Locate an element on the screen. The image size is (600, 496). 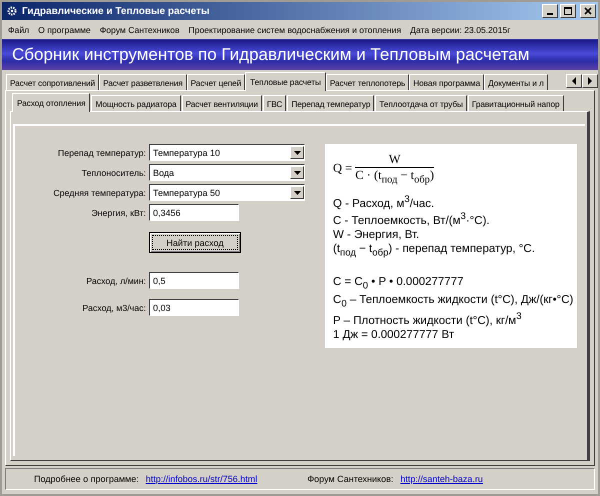
scroll-left-button is located at coordinates (574, 81).